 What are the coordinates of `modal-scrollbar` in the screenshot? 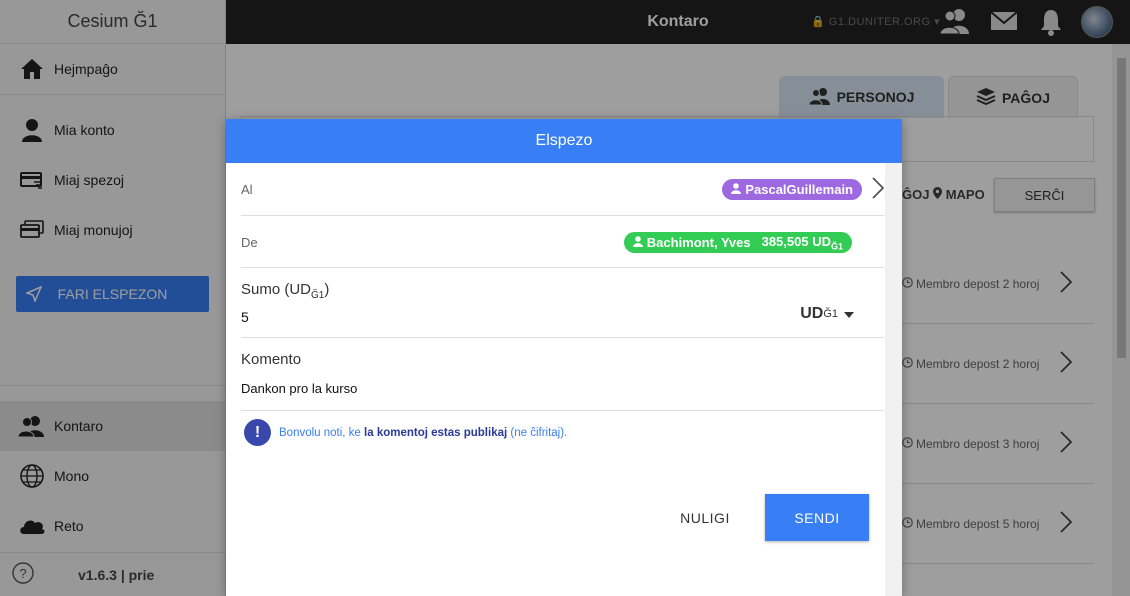 It's located at (893, 379).